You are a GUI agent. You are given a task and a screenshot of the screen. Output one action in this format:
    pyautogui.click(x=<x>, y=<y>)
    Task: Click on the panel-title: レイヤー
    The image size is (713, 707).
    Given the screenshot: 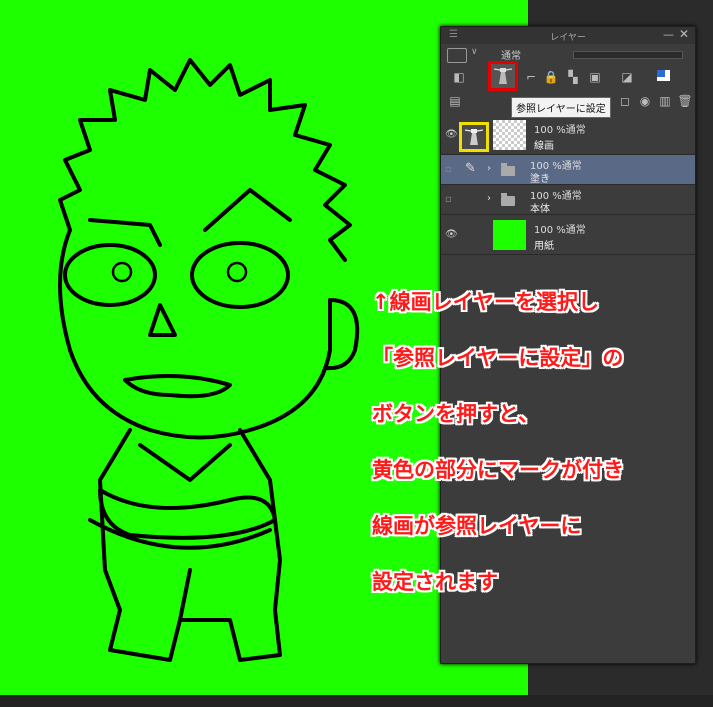 What is the action you would take?
    pyautogui.click(x=568, y=38)
    